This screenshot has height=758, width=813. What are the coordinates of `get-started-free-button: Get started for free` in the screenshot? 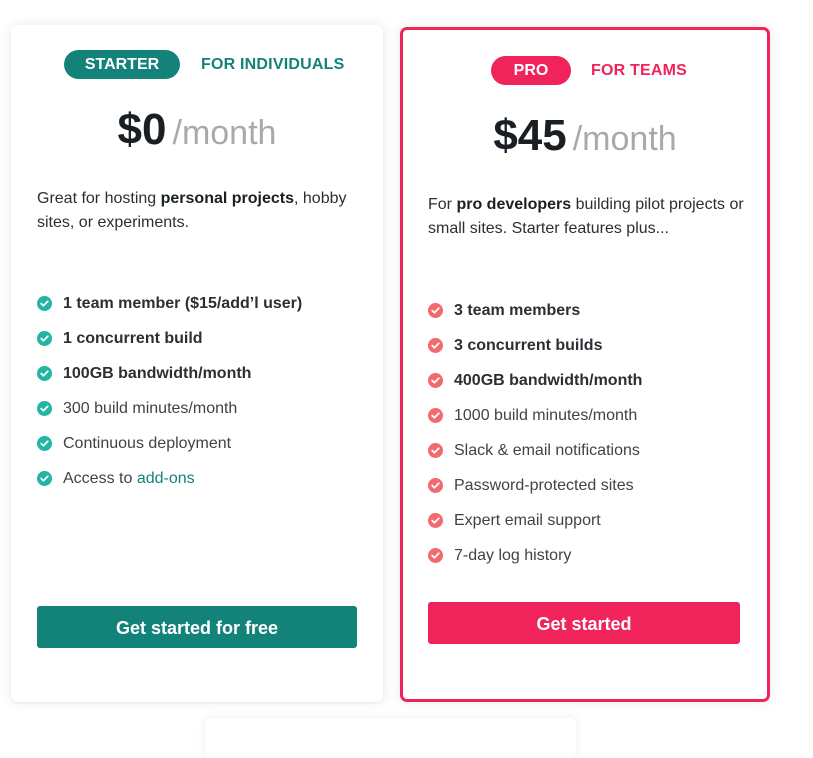 It's located at (197, 627).